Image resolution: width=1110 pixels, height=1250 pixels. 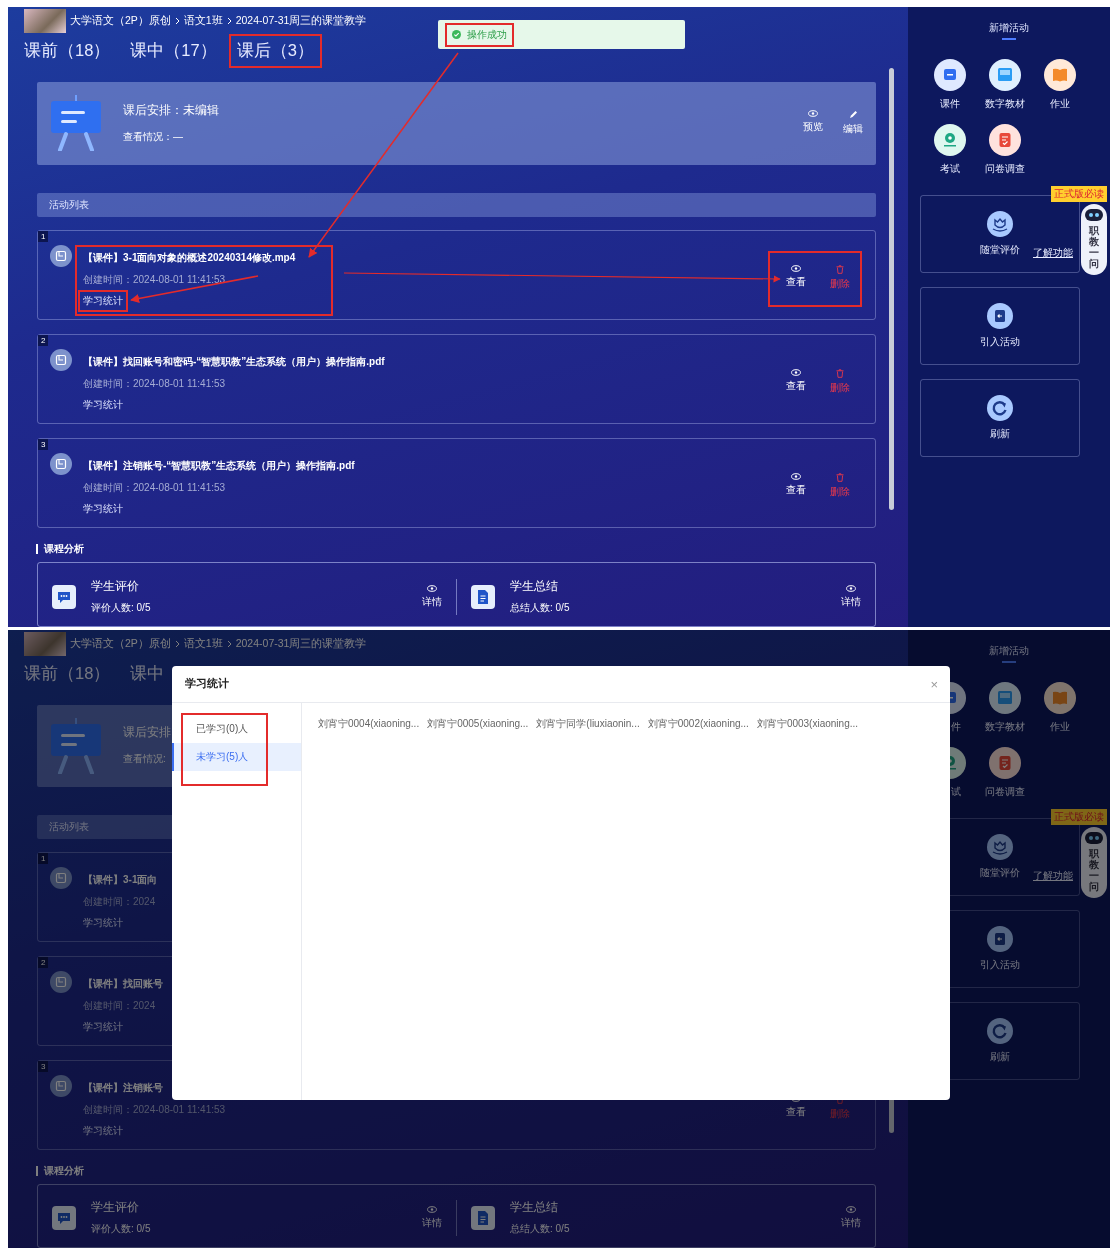 I want to click on scrollbar, so click(x=891, y=289).